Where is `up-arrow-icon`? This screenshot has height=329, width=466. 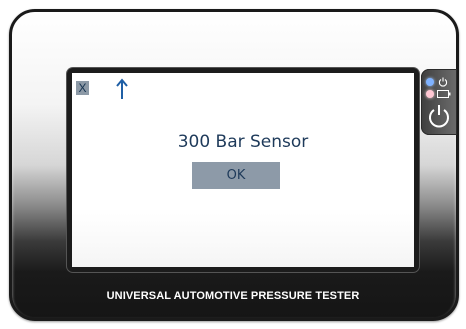
up-arrow-icon is located at coordinates (122, 89).